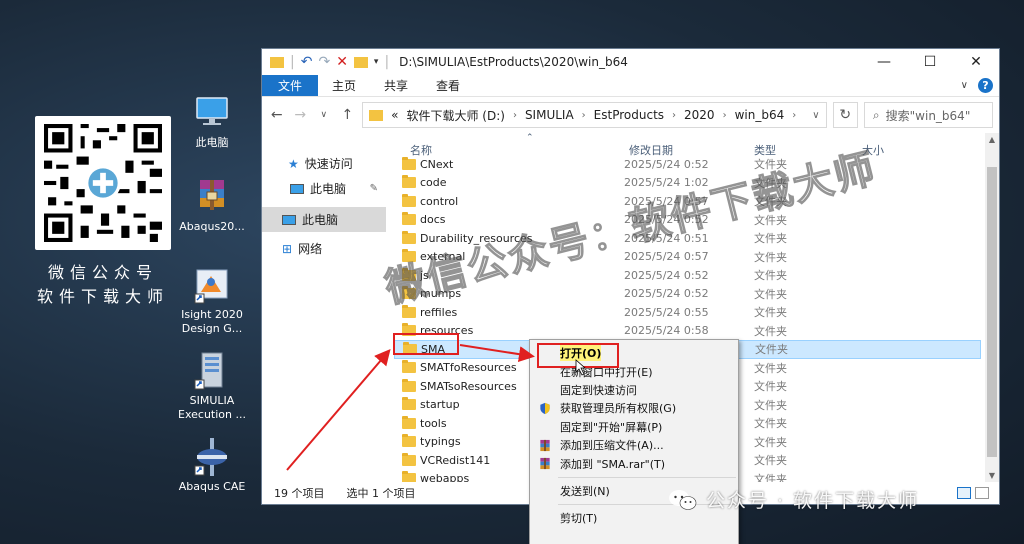  Describe the element at coordinates (964, 85) in the screenshot. I see `expand-ribbon-icon: ∨` at that location.